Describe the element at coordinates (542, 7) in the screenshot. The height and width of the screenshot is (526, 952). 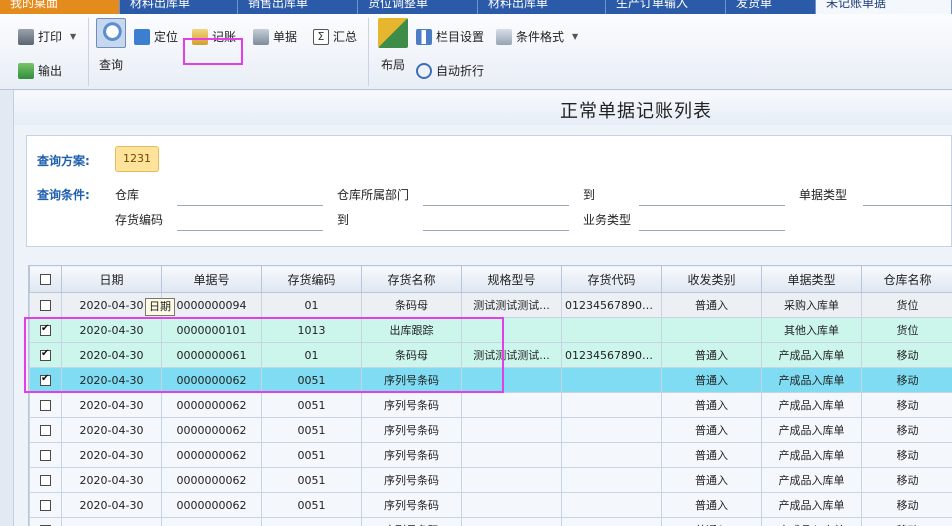
I see `tab-material-issue-2: 材料出库单` at that location.